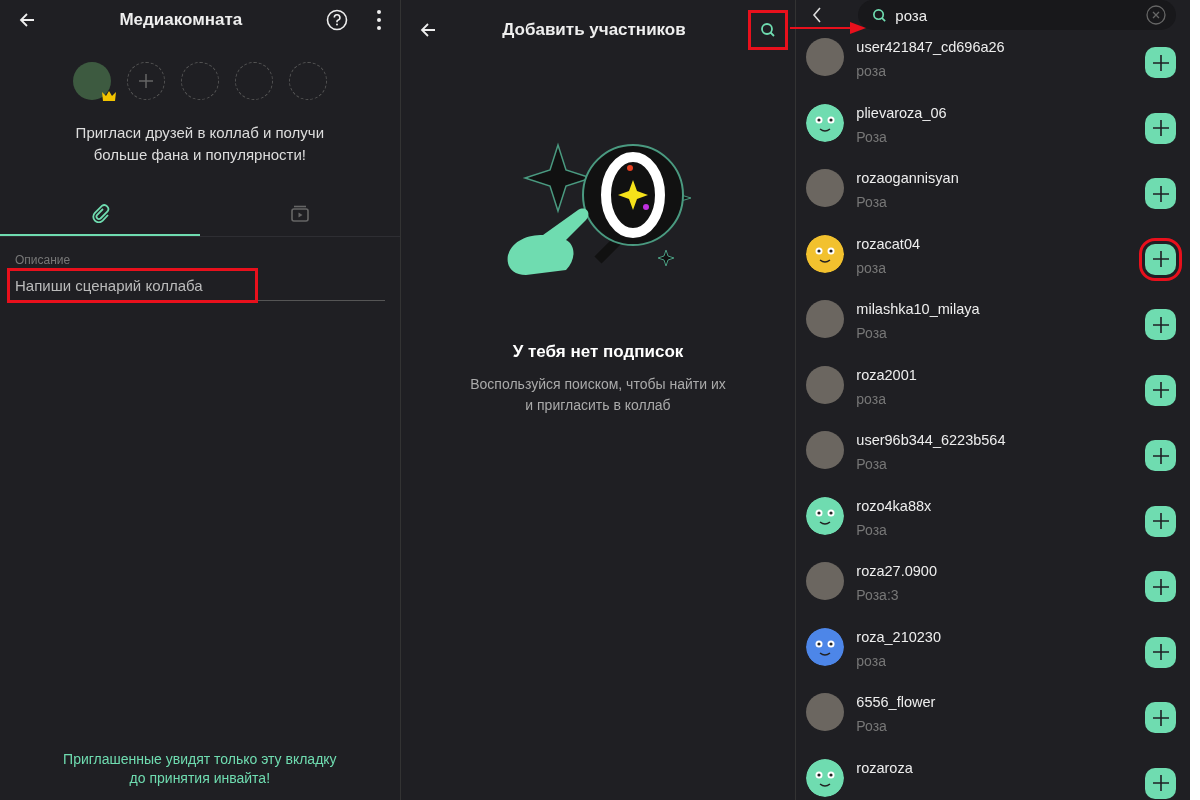 Image resolution: width=1200 pixels, height=800 pixels. What do you see at coordinates (888, 243) in the screenshot?
I see `username: rozacat04` at bounding box center [888, 243].